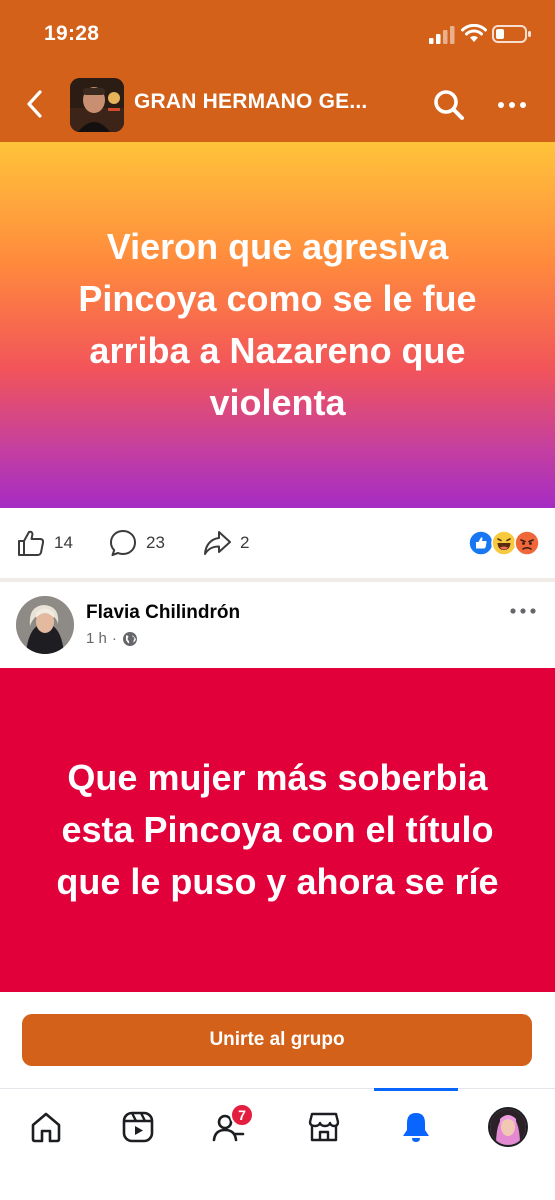  I want to click on cellular-signal-icon, so click(442, 35).